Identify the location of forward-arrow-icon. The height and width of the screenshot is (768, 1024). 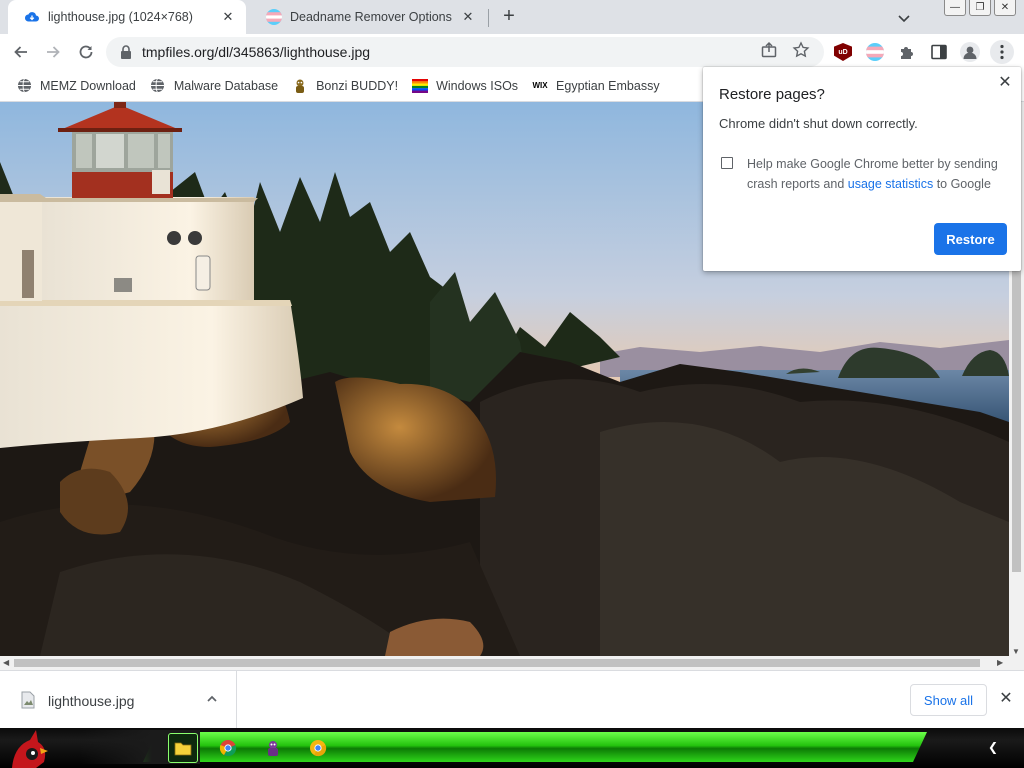
(53, 52).